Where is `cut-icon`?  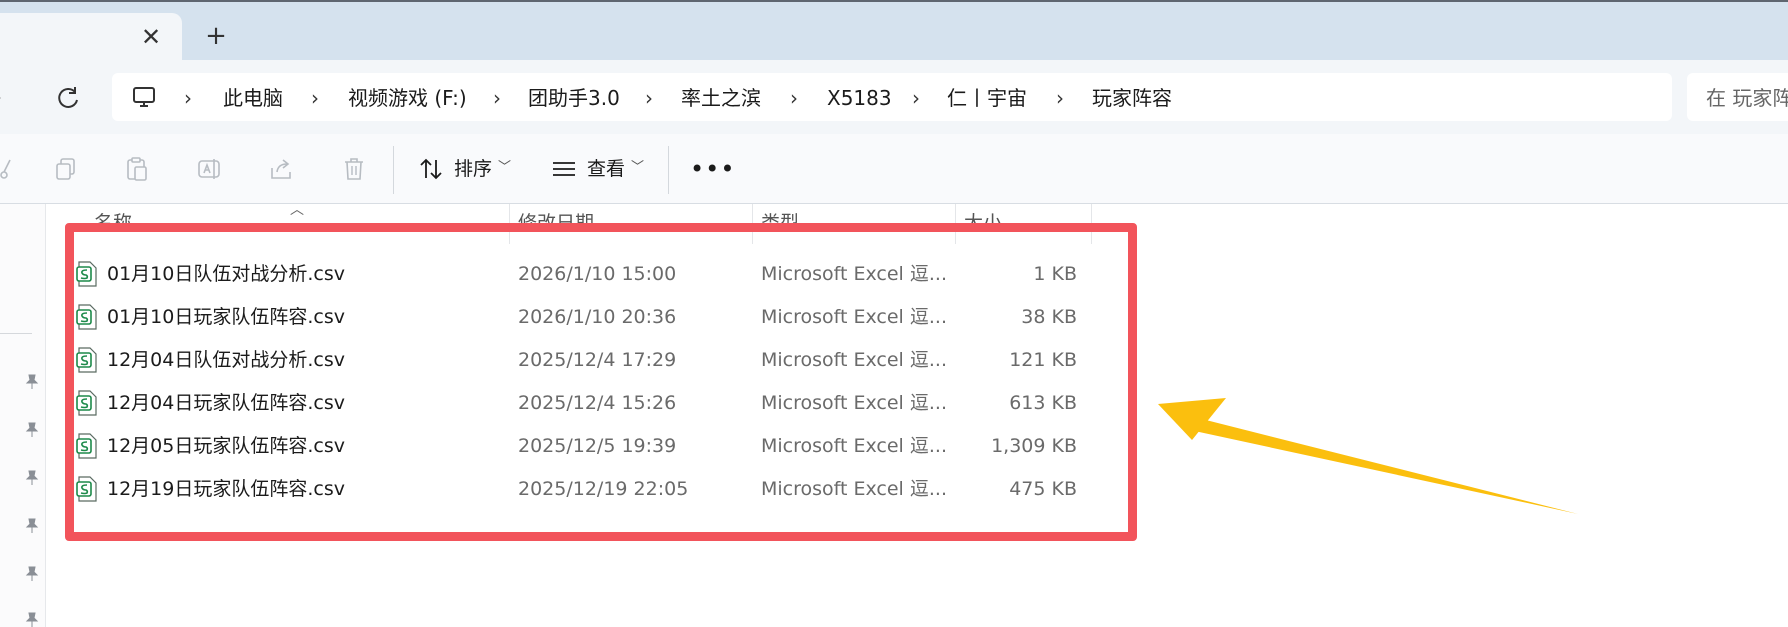 cut-icon is located at coordinates (8, 169).